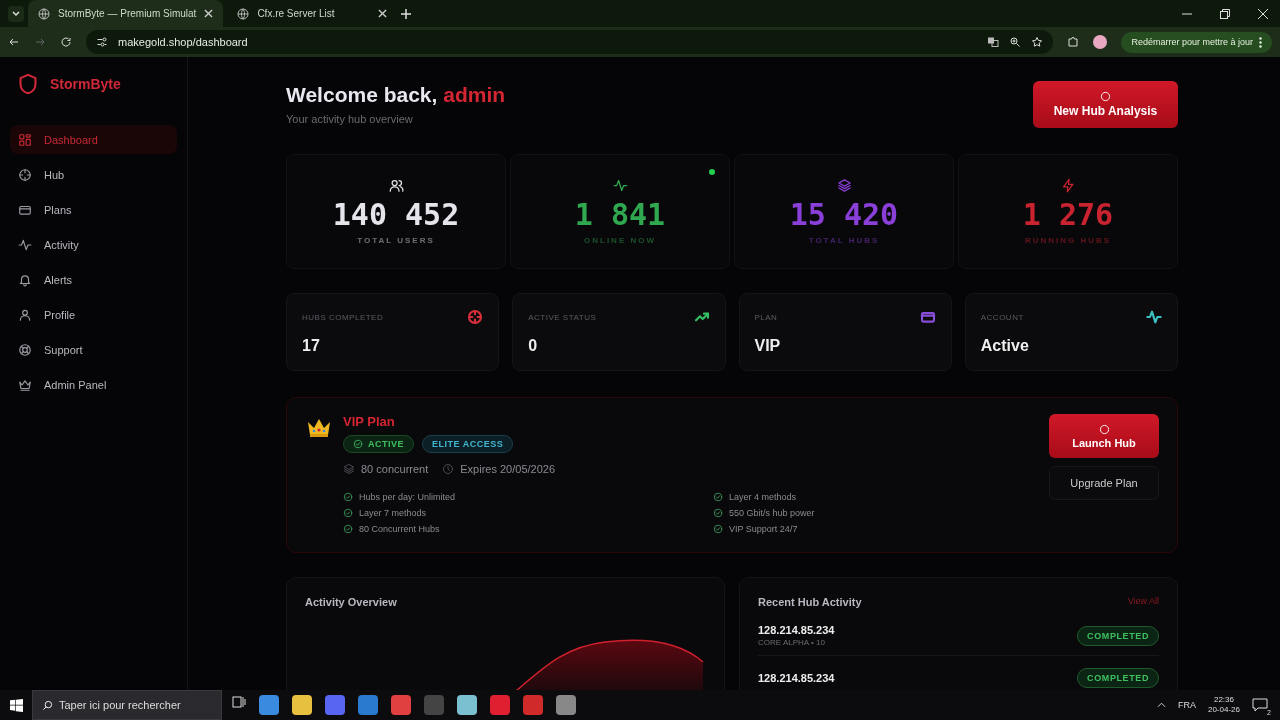 The width and height of the screenshot is (1280, 720). What do you see at coordinates (1068, 240) in the screenshot?
I see `stat-label: RUNNING HUBS` at bounding box center [1068, 240].